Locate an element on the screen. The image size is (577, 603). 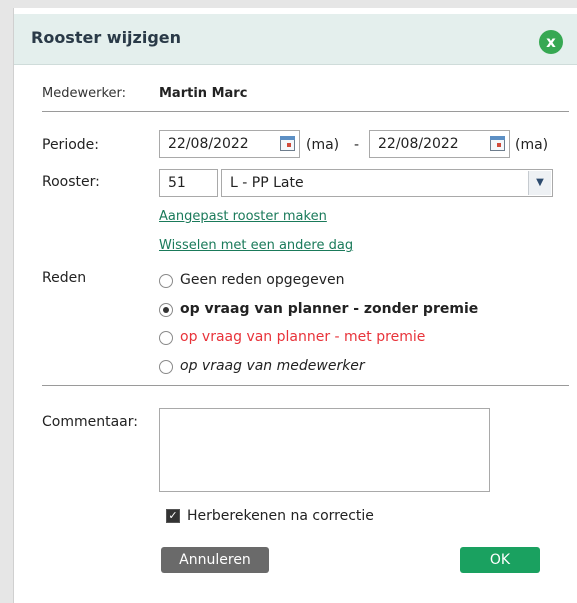
period-label: Periode: is located at coordinates (70, 145).